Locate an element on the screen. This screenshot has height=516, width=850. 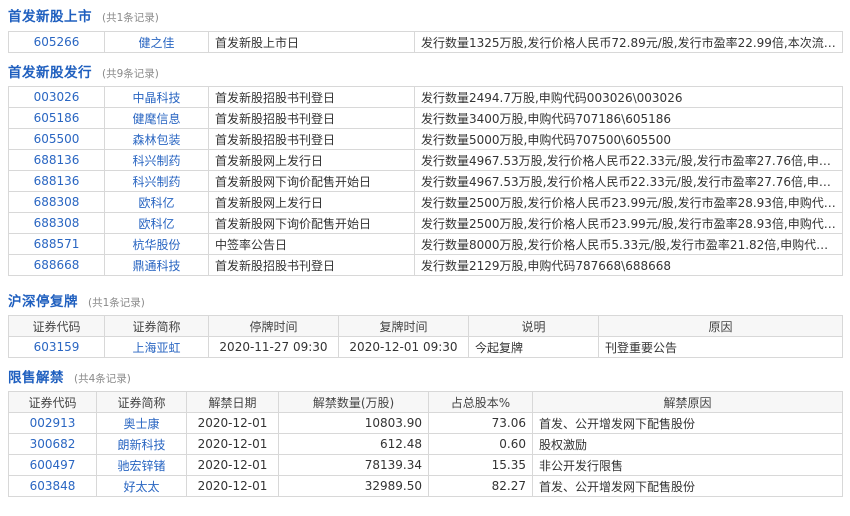
stock-code: 605500 is located at coordinates (56, 139).